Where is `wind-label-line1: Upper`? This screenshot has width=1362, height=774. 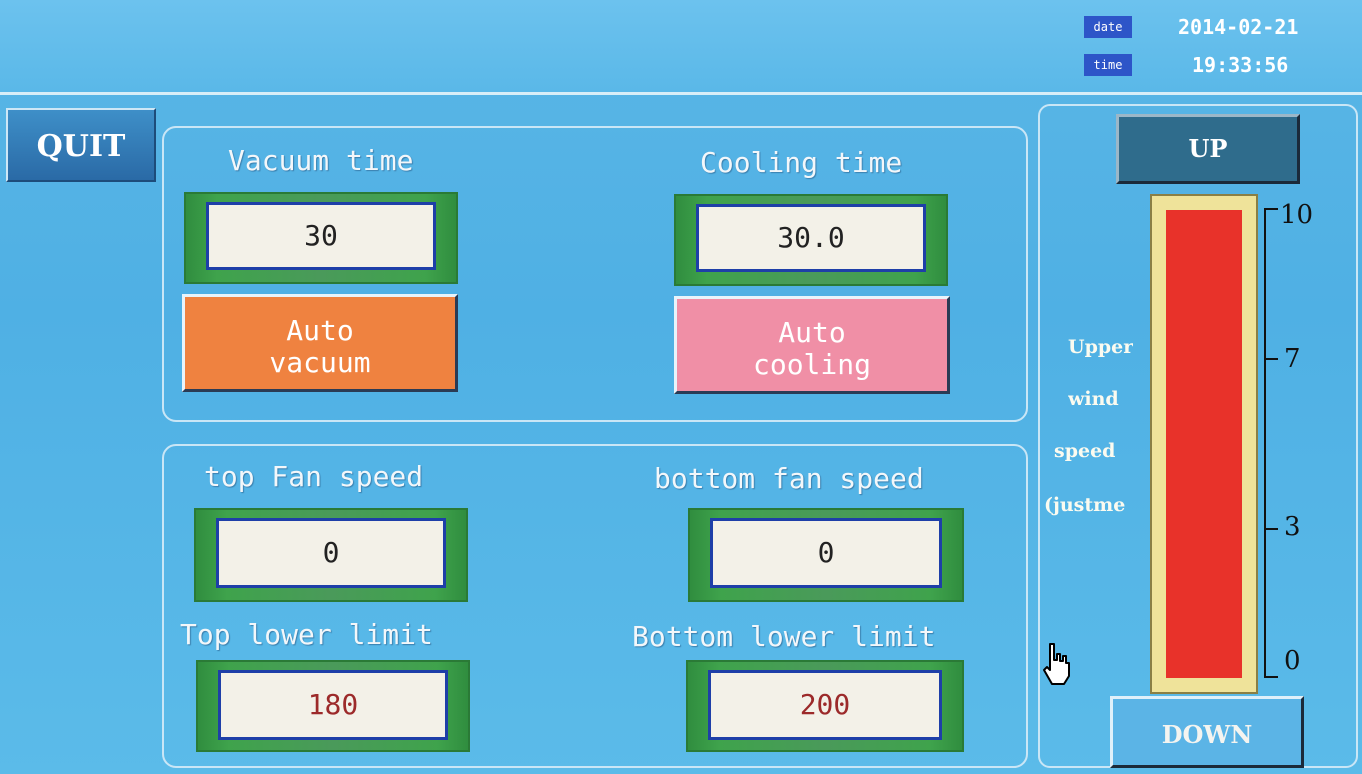
wind-label-line1: Upper is located at coordinates (1101, 347).